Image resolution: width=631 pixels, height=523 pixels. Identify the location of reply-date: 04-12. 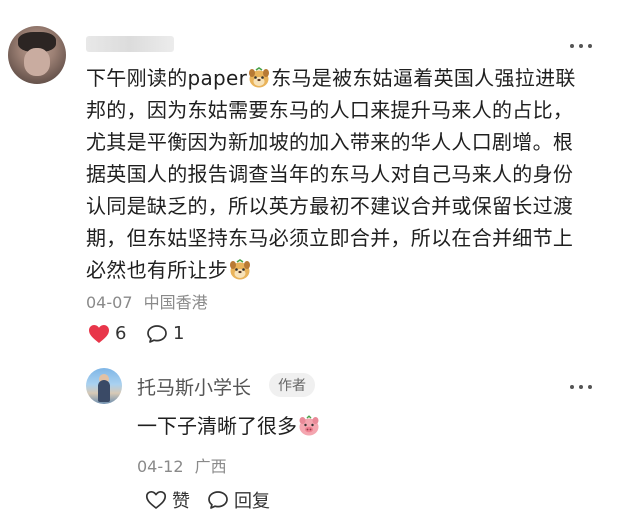
(160, 466).